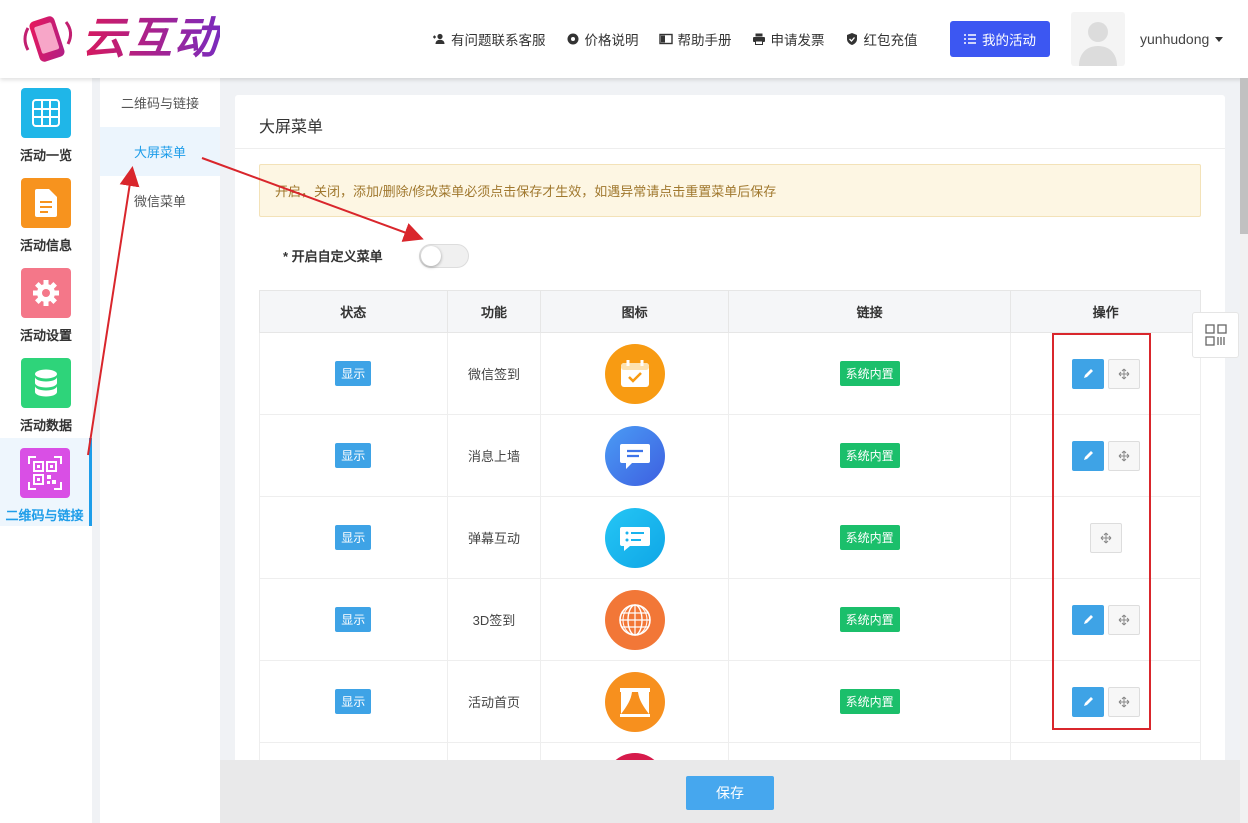  I want to click on brand-logo: 云互动, so click(120, 39).